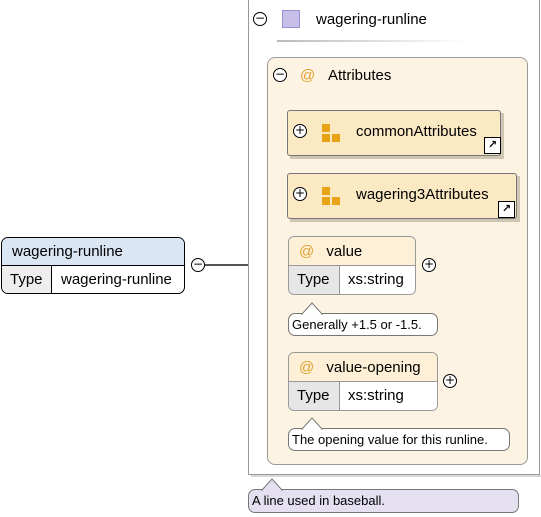 The height and width of the screenshot is (517, 541). I want to click on attribute-note: The opening value for this runline., so click(399, 439).